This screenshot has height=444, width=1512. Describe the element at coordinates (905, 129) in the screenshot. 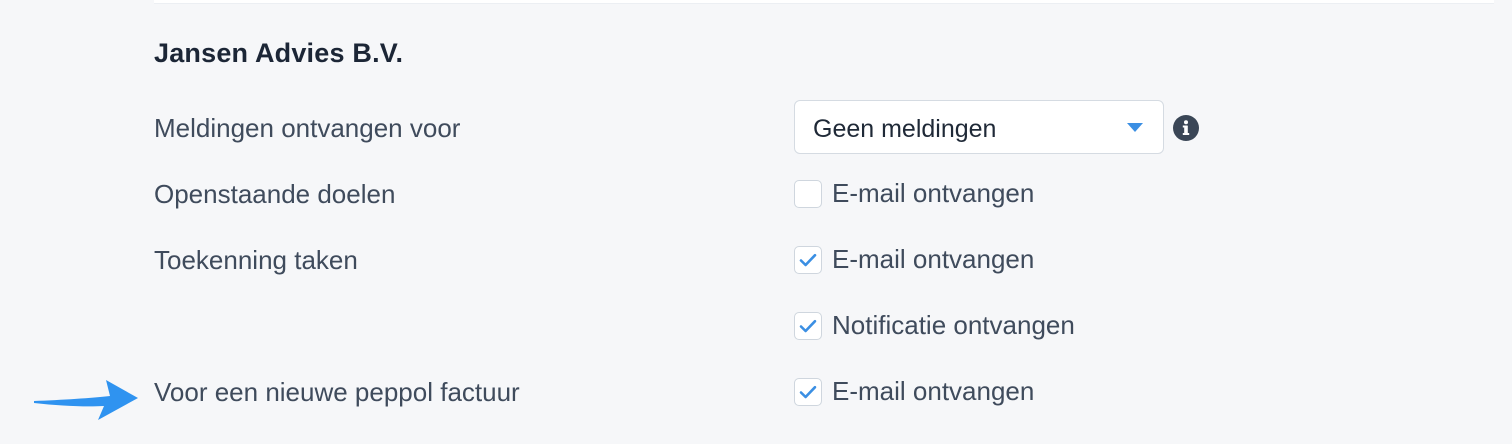

I see `meldingen-select-value: Geen meldingen` at that location.